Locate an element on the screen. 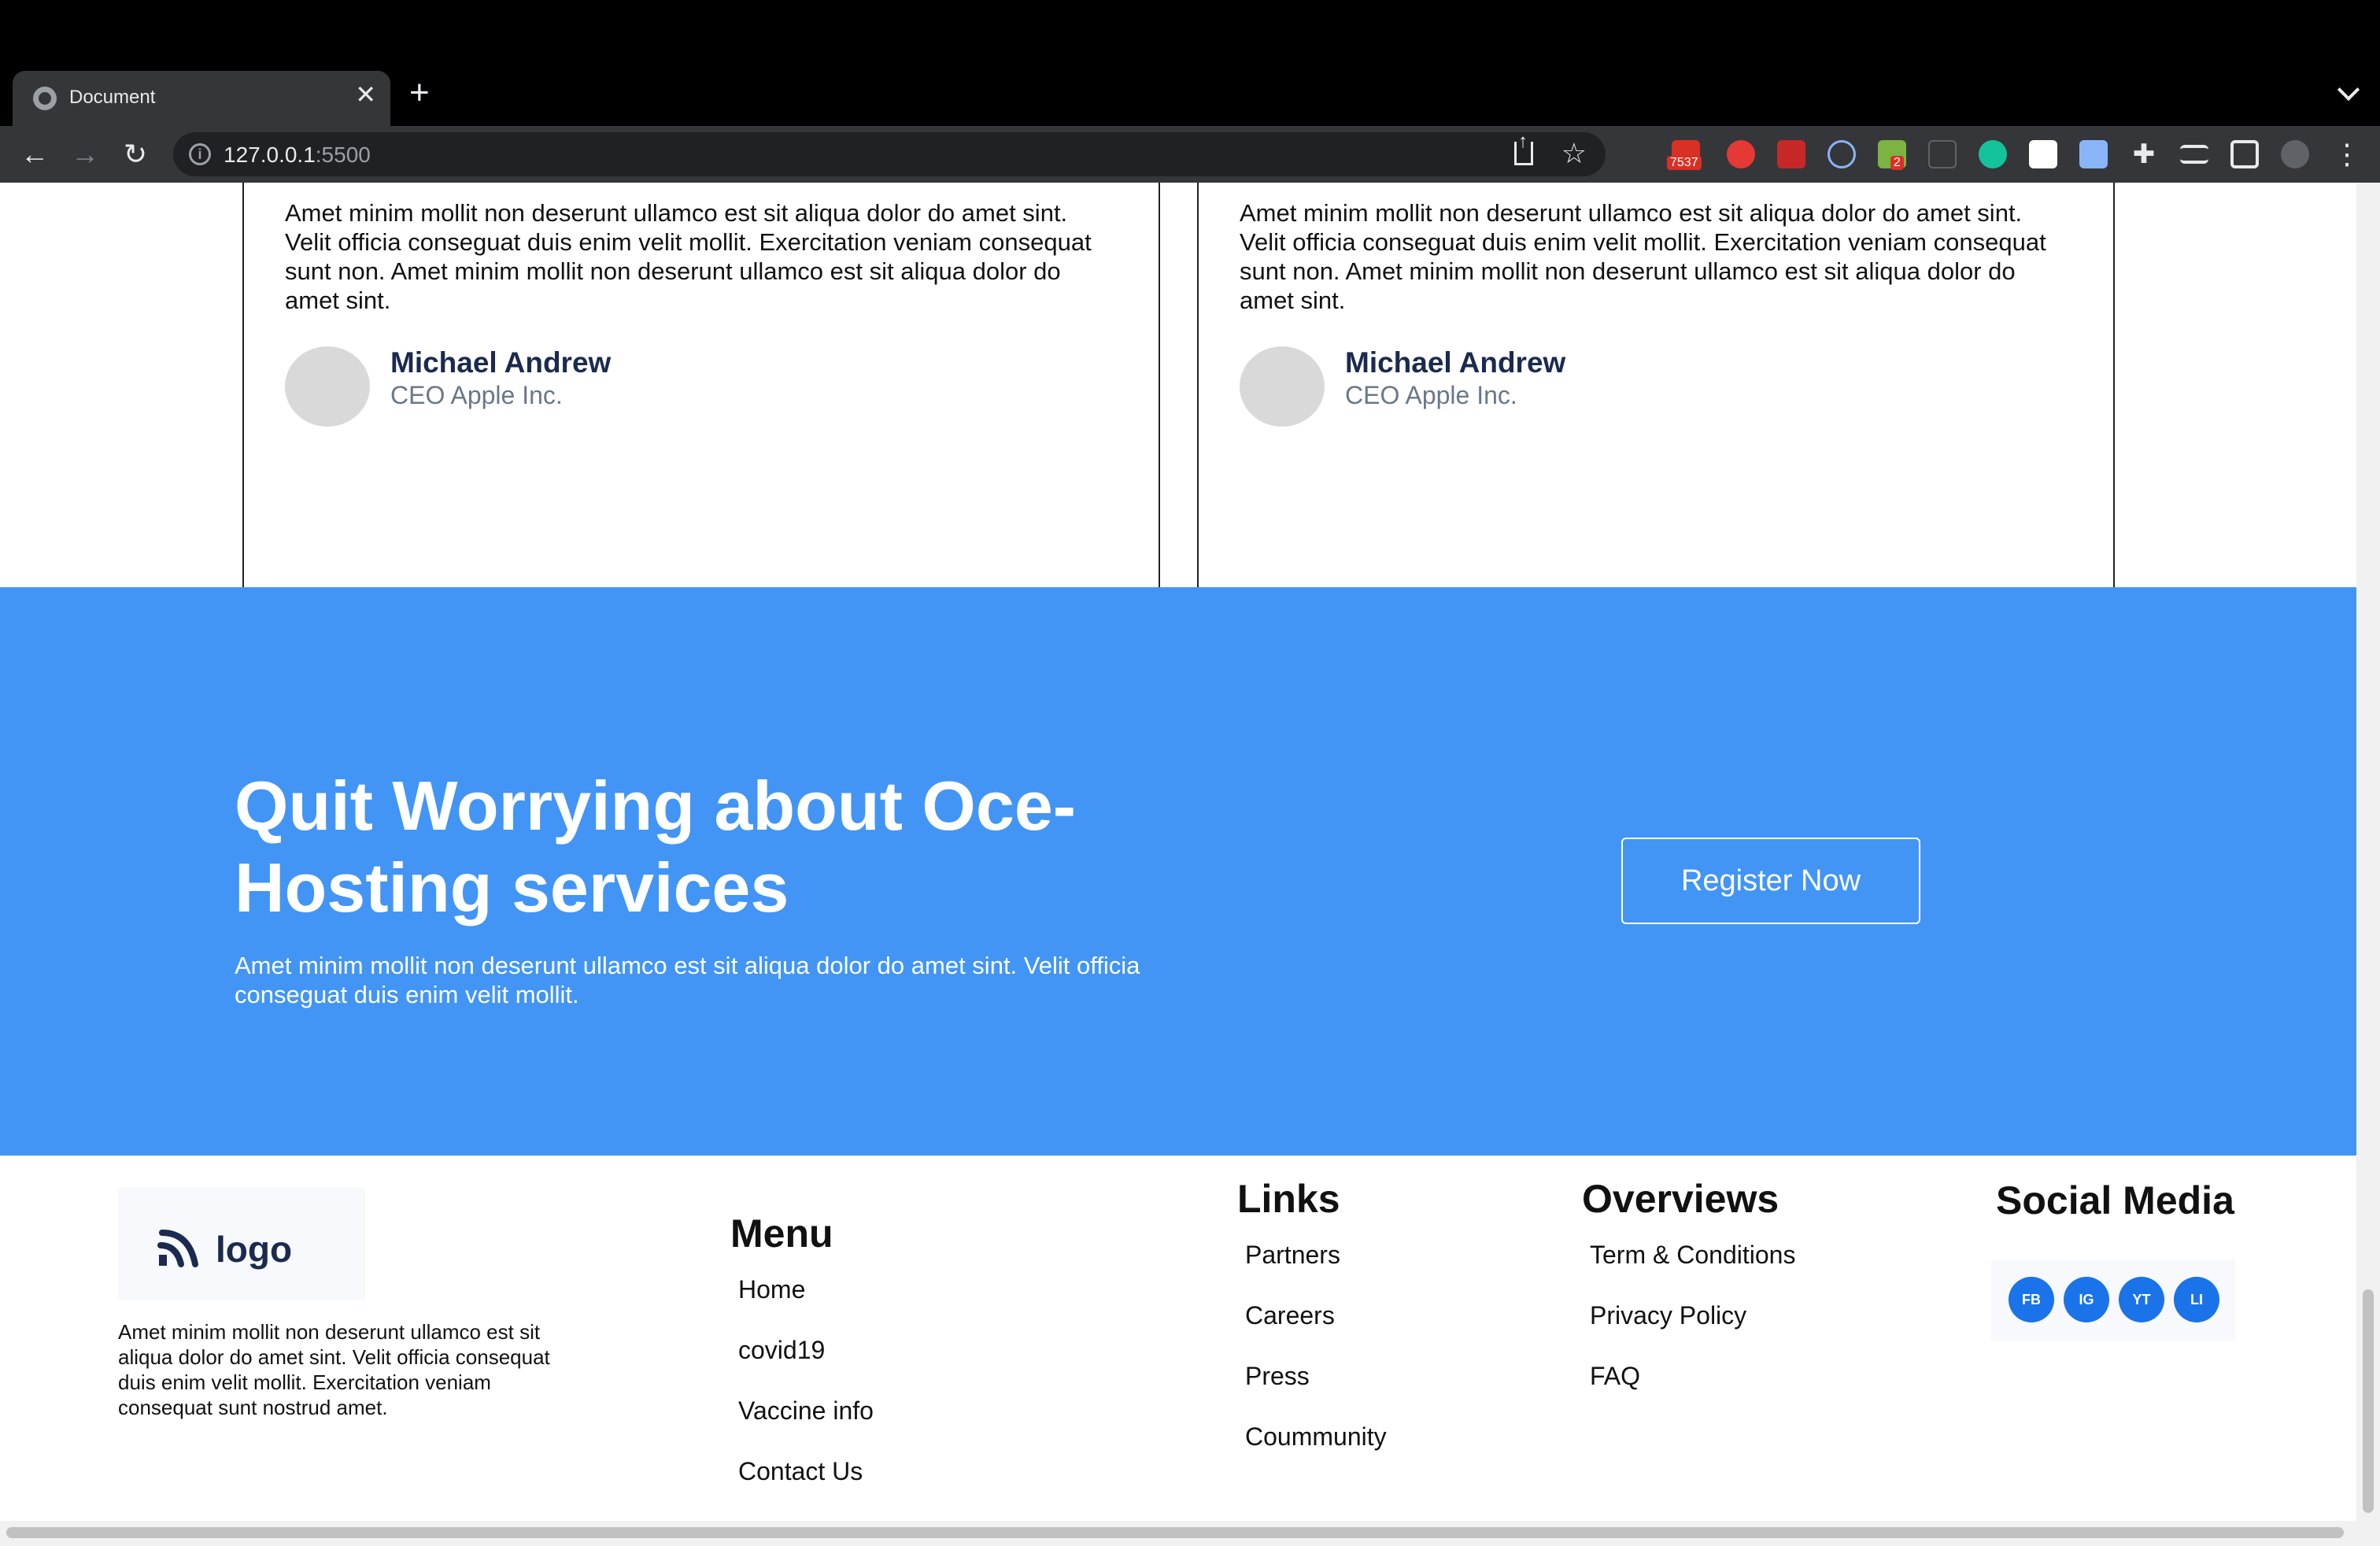  back-button: ← is located at coordinates (34, 154).